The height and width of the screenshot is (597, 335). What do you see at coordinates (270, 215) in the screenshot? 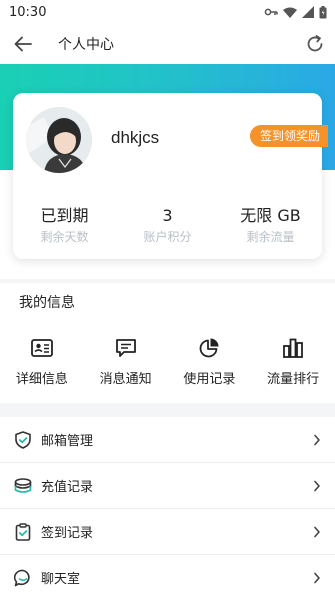
I see `stat-value: 无限 GB` at bounding box center [270, 215].